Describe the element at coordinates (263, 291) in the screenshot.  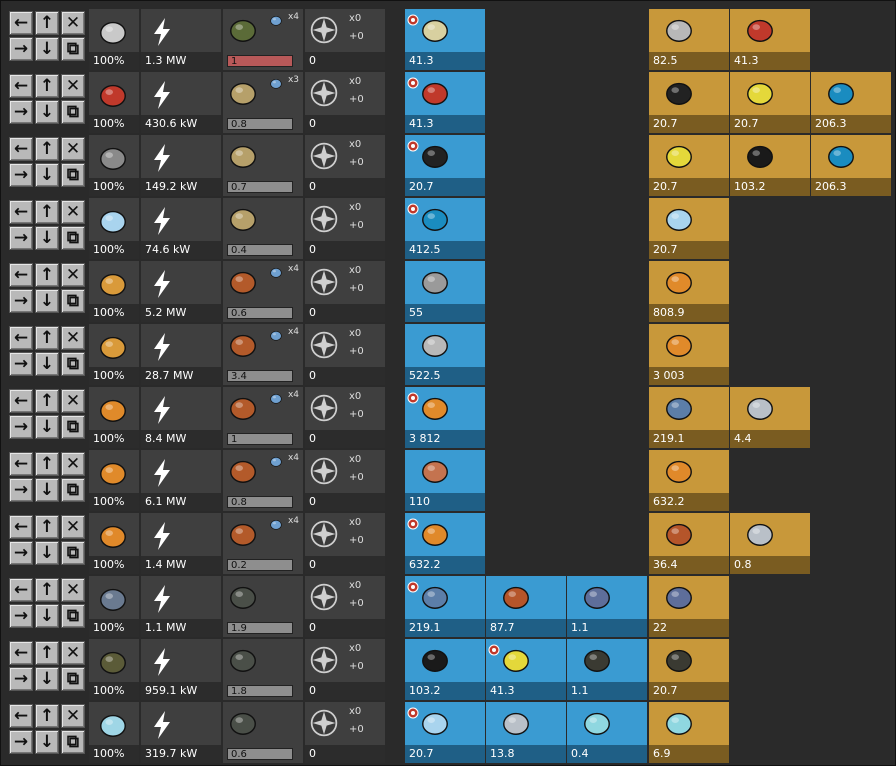
I see `building-cell: x4 0.6` at that location.